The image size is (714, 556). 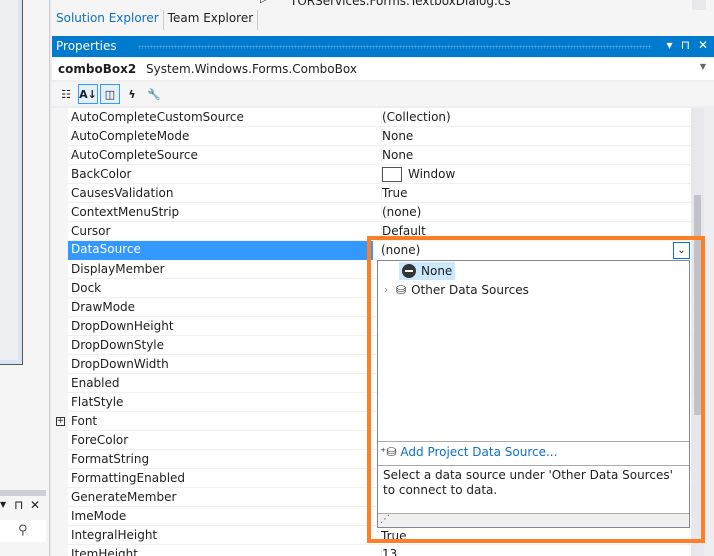 I want to click on property-name: Cursor, so click(x=91, y=231).